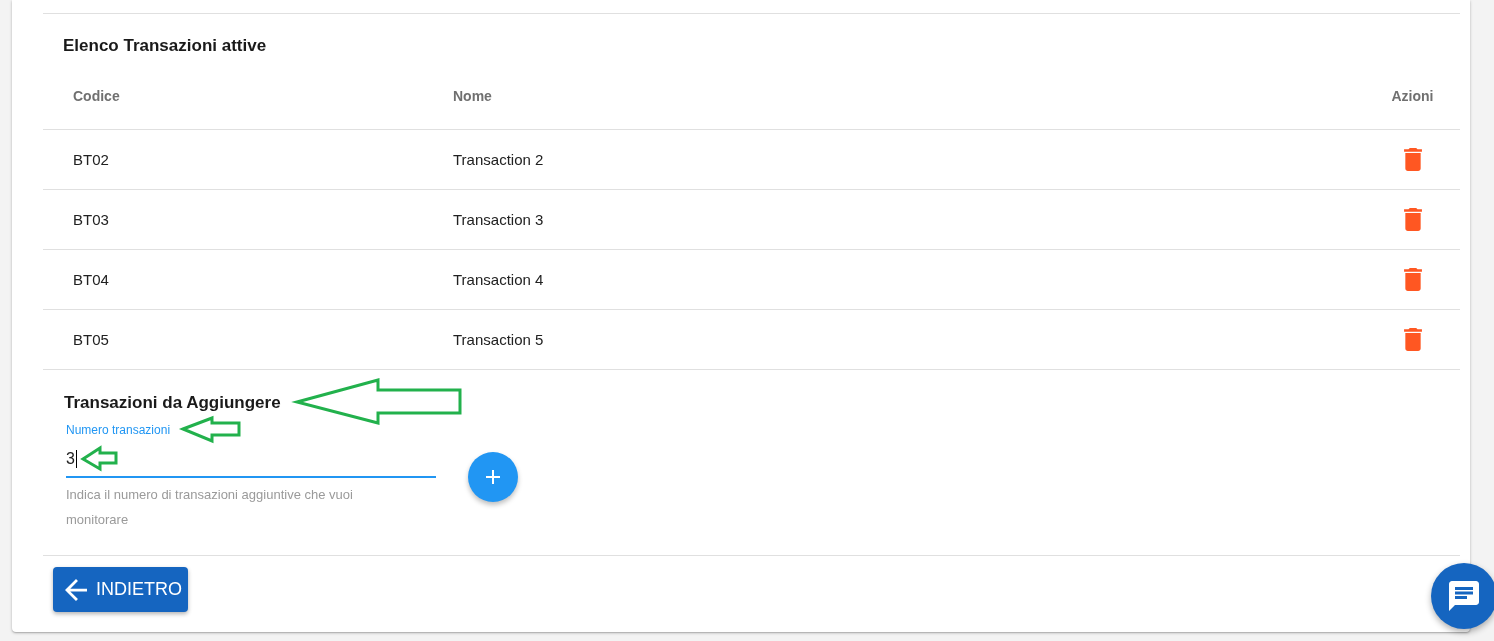 The width and height of the screenshot is (1494, 641). I want to click on table-cell-text: BT05, so click(90, 339).